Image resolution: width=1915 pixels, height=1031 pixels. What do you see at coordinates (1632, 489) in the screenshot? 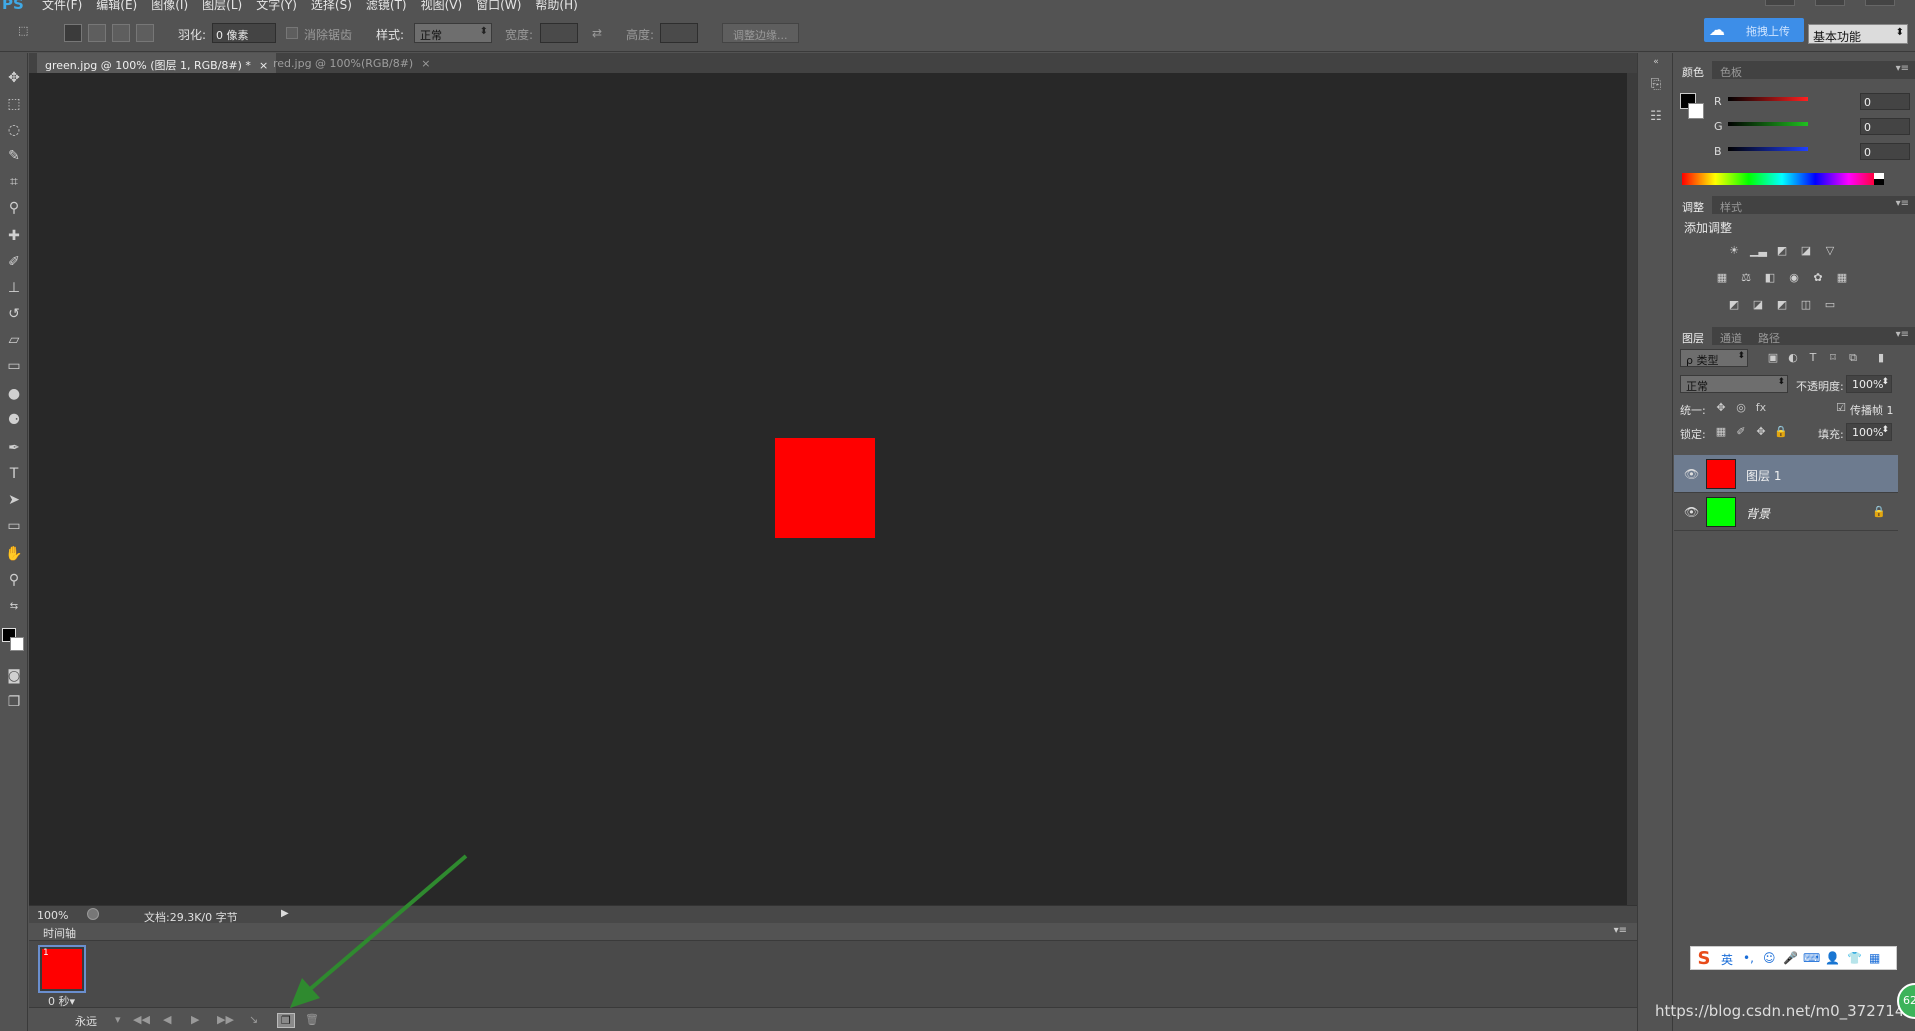
I see `vertical-scrollbar` at bounding box center [1632, 489].